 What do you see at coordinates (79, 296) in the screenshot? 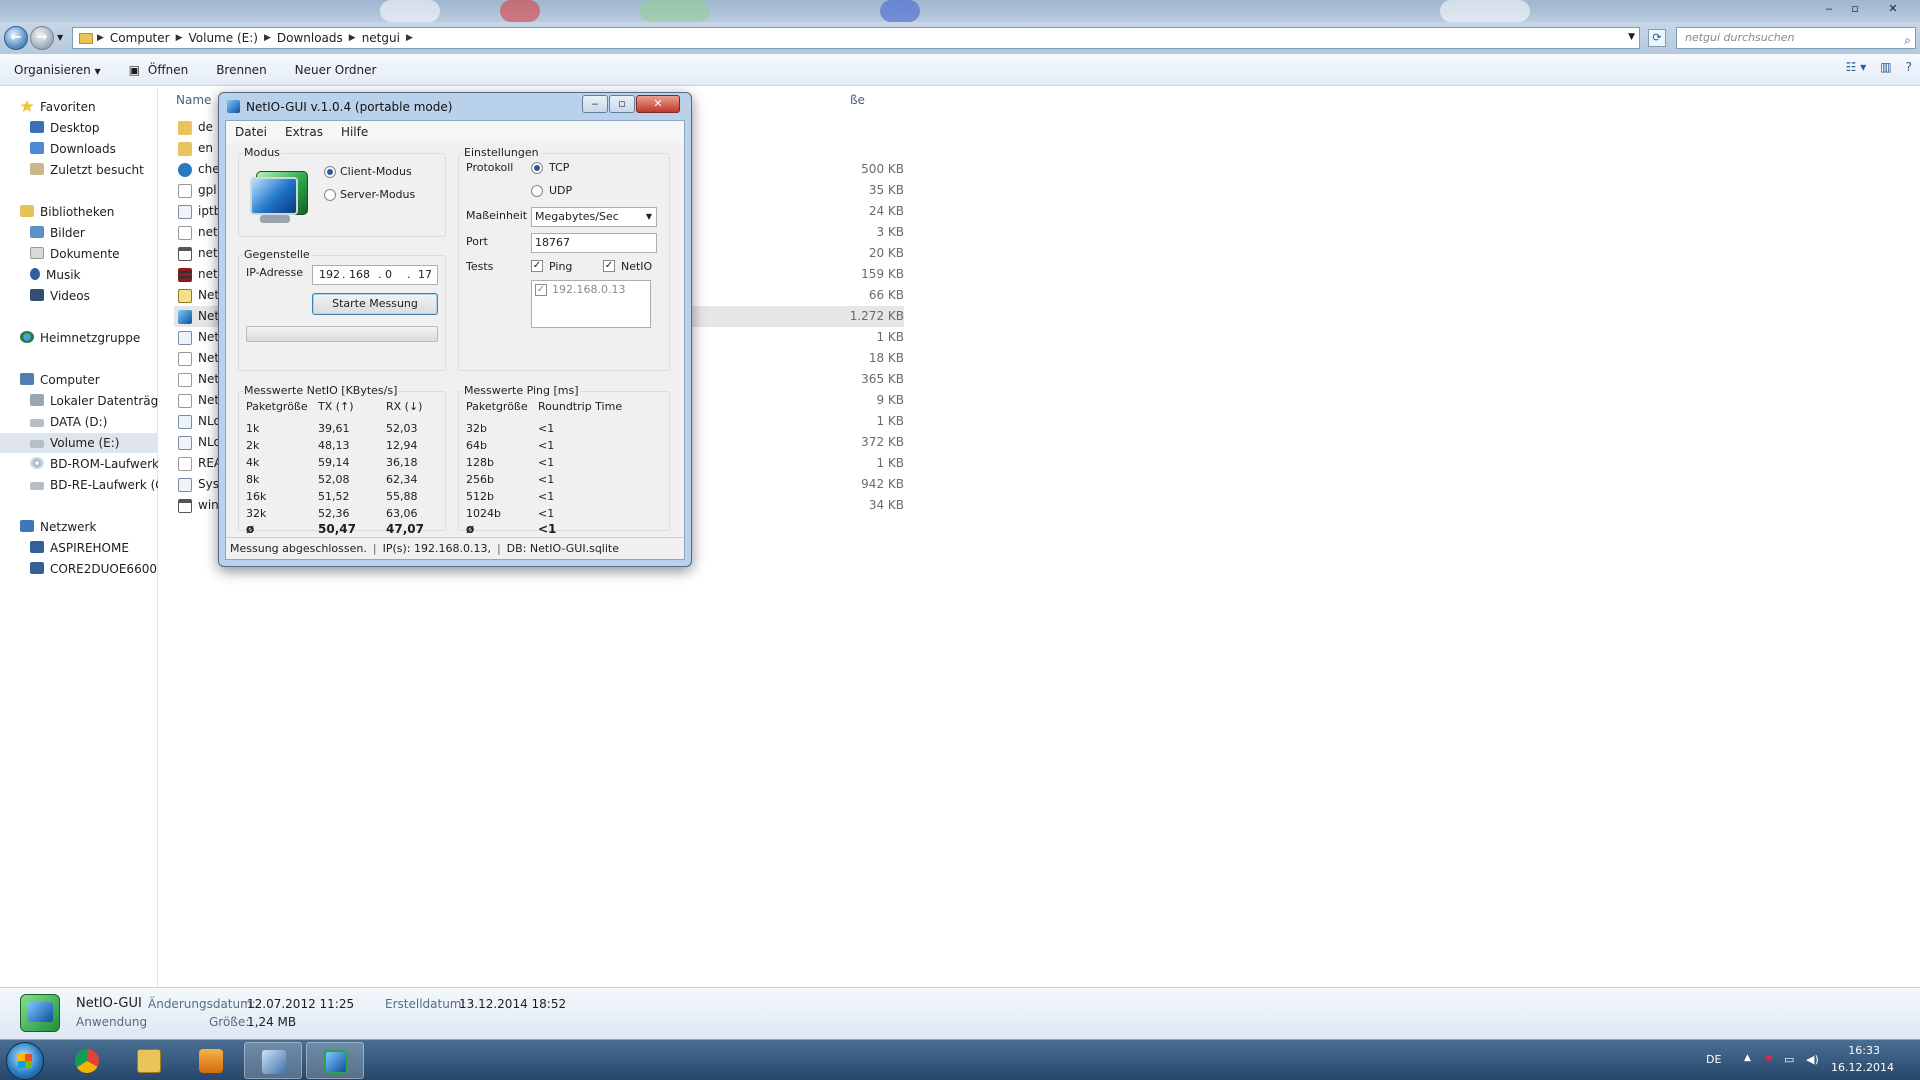
I see `nav-item-videos: Videos` at bounding box center [79, 296].